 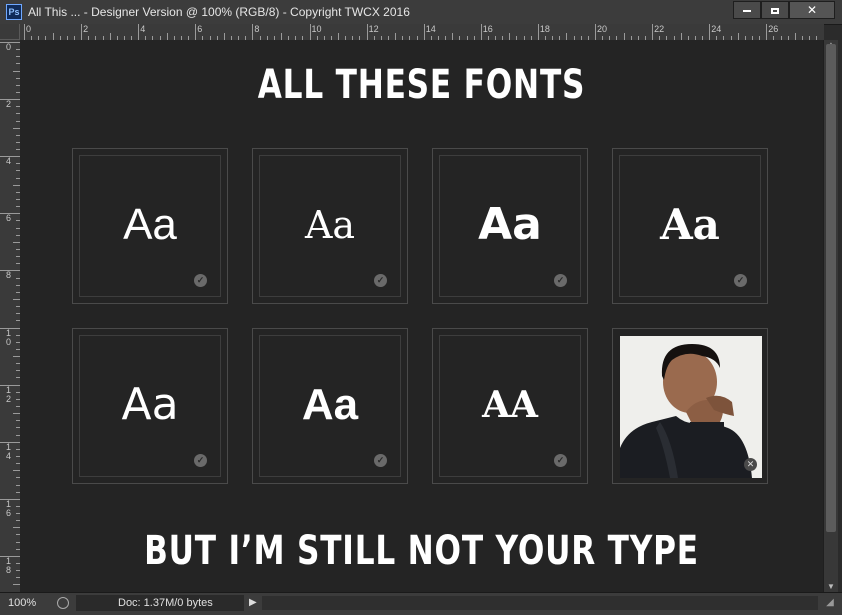 I want to click on ruler-label: 14, so click(x=430, y=29).